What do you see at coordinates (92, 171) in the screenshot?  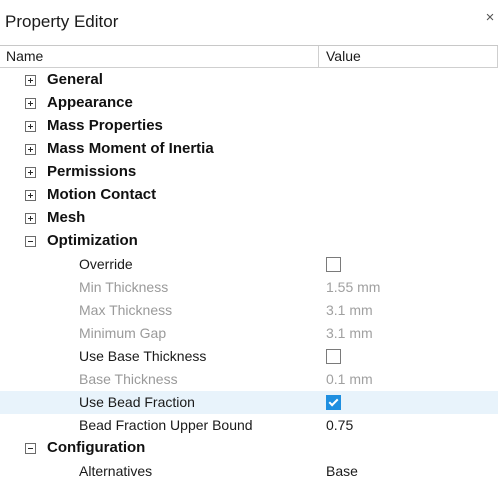 I see `group-label: Permissions` at bounding box center [92, 171].